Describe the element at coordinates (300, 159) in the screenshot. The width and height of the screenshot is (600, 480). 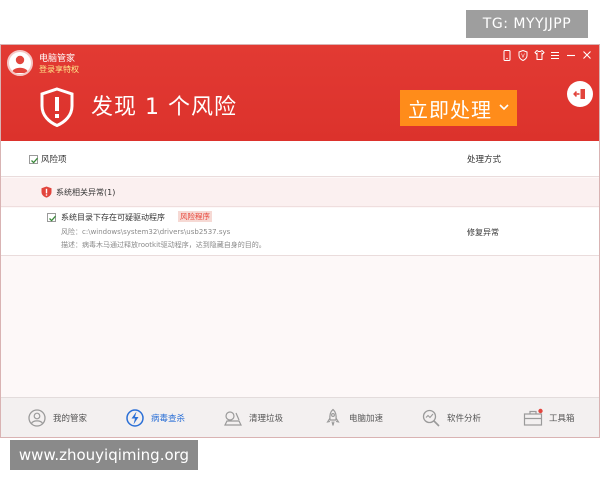
I see `risk-list-header: 风险项 处理方式` at that location.